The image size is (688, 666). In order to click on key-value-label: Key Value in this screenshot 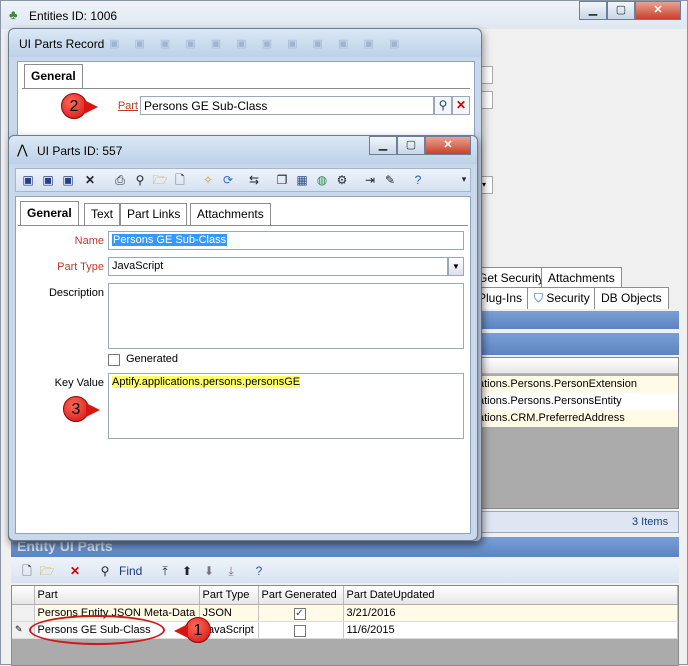, I will do `click(79, 383)`.